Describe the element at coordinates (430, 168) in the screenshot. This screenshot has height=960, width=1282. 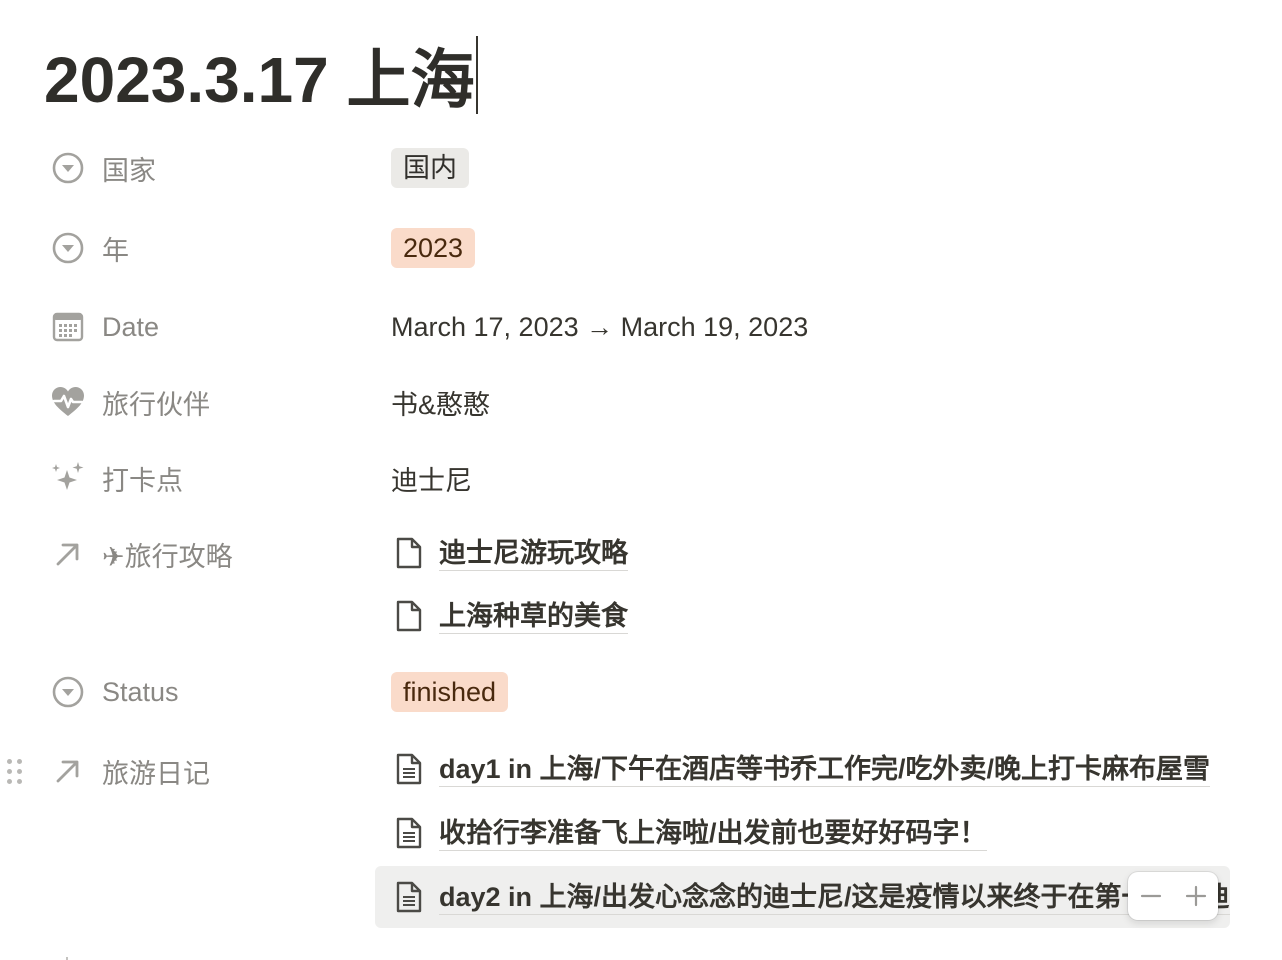
I see `select-tag: 国内` at that location.